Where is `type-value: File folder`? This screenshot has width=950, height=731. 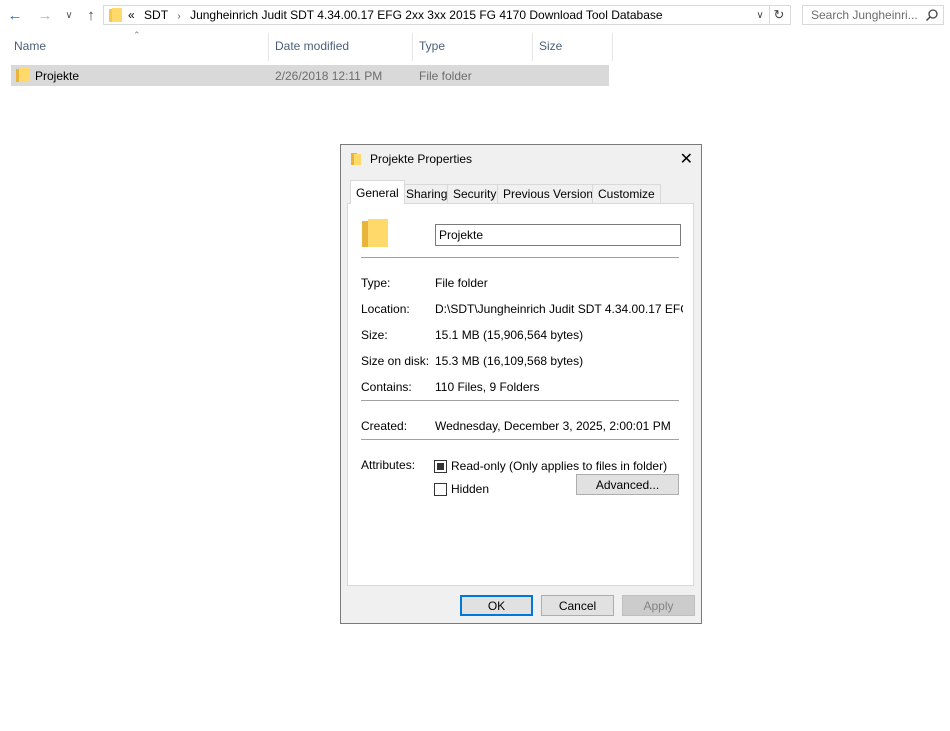
type-value: File folder is located at coordinates (461, 283).